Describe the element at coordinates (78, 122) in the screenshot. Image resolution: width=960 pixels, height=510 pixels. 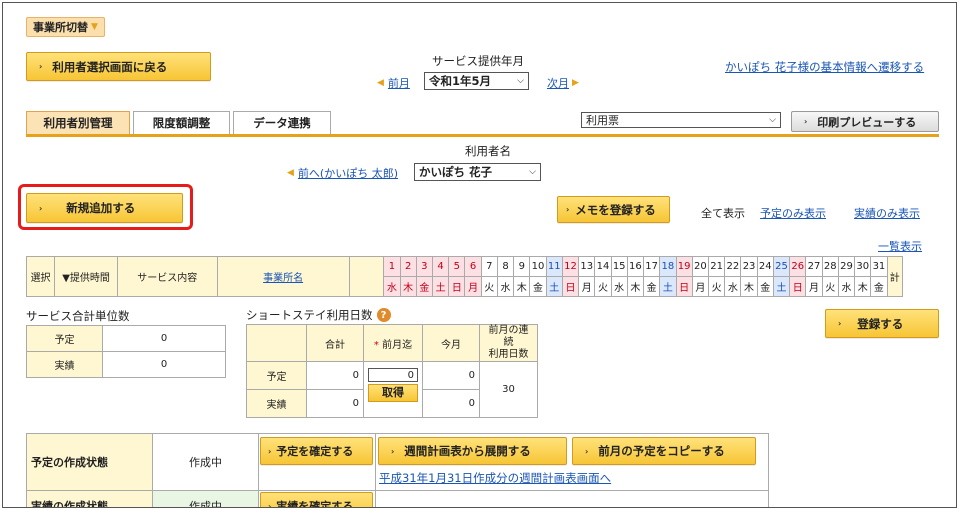
I see `tab-user-management: 利用者別管理` at that location.